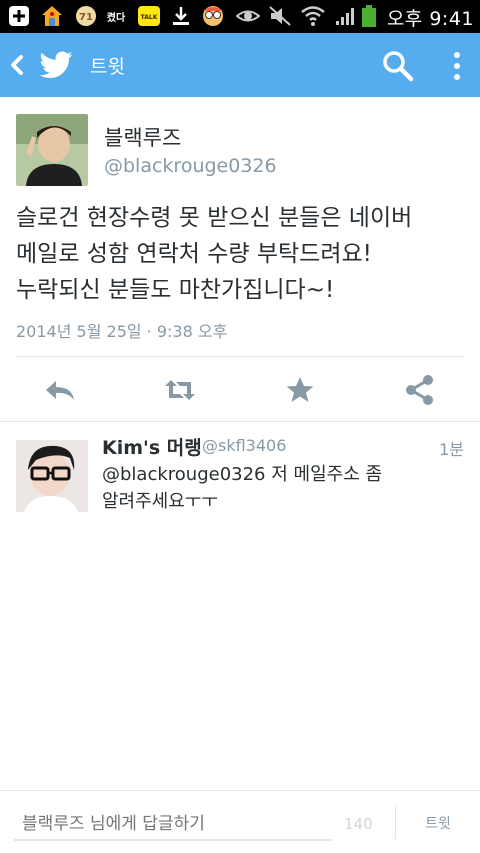 This screenshot has height=853, width=480. I want to click on retweet-icon, so click(180, 390).